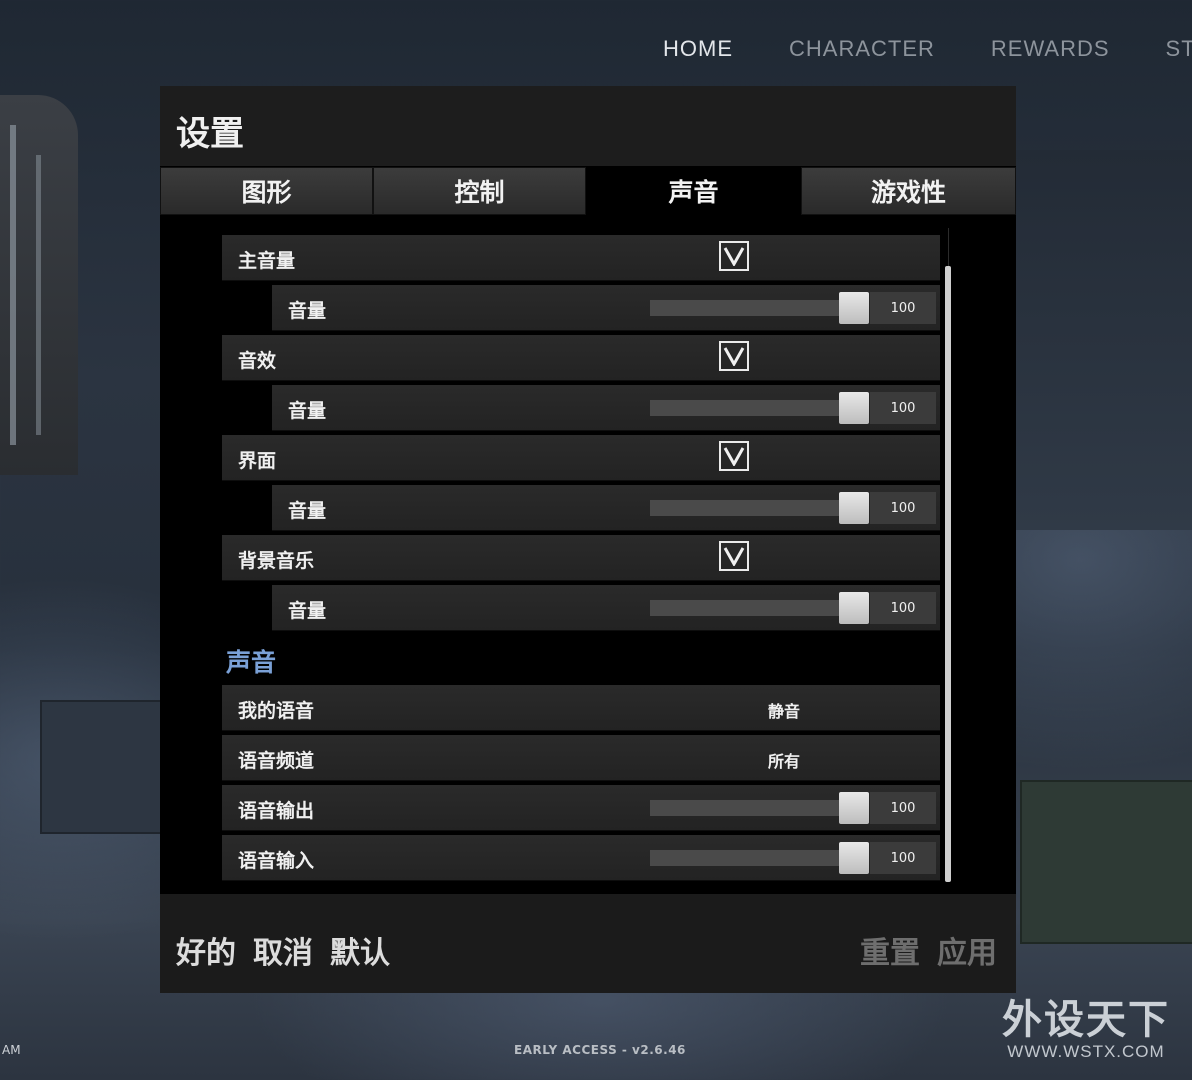 Image resolution: width=1192 pixels, height=1080 pixels. What do you see at coordinates (1104, 340) in the screenshot?
I see `background-arch` at bounding box center [1104, 340].